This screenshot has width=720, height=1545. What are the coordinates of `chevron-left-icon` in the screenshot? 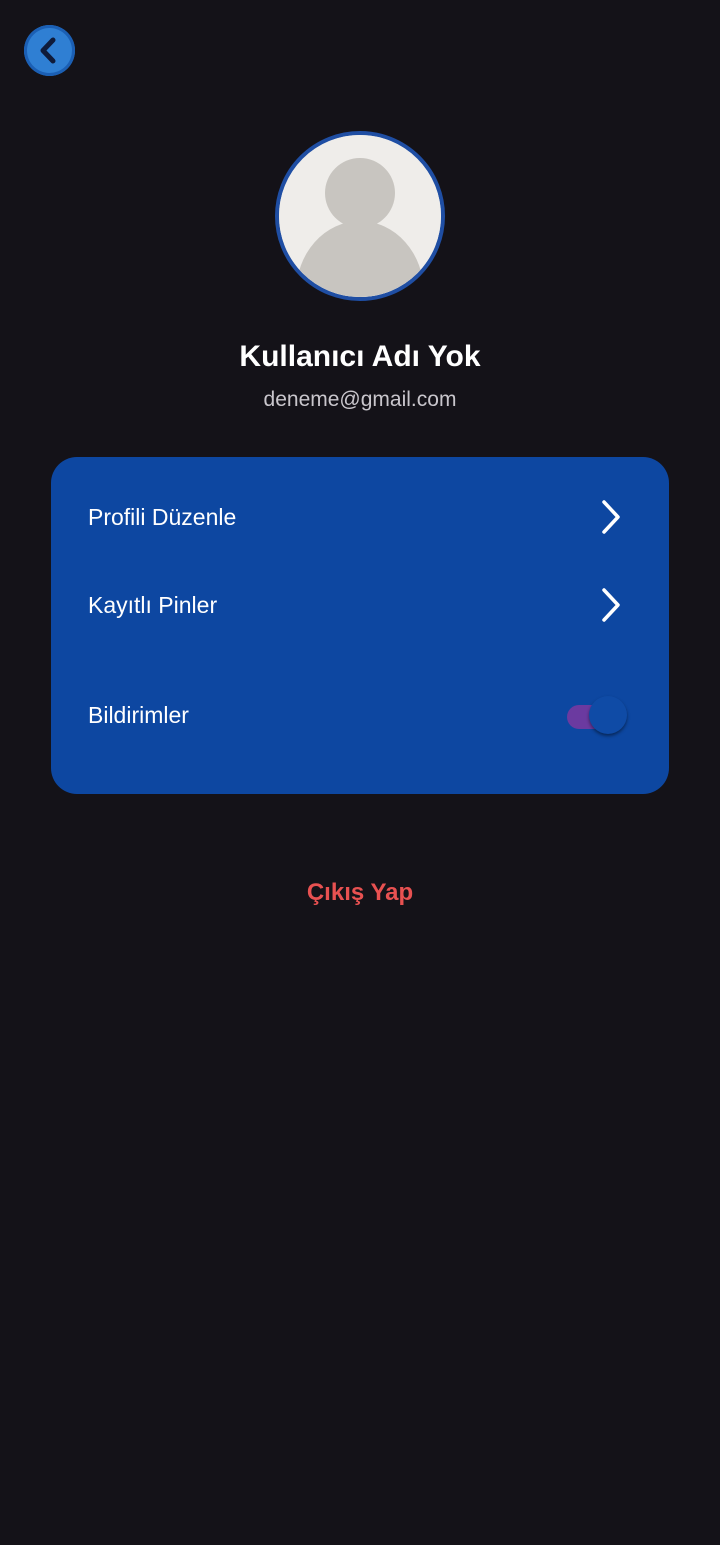 It's located at (49, 50).